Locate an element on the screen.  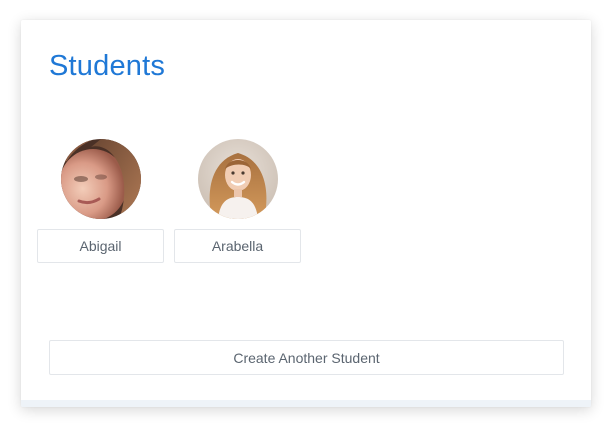
student-name-button: Abigail is located at coordinates (100, 246).